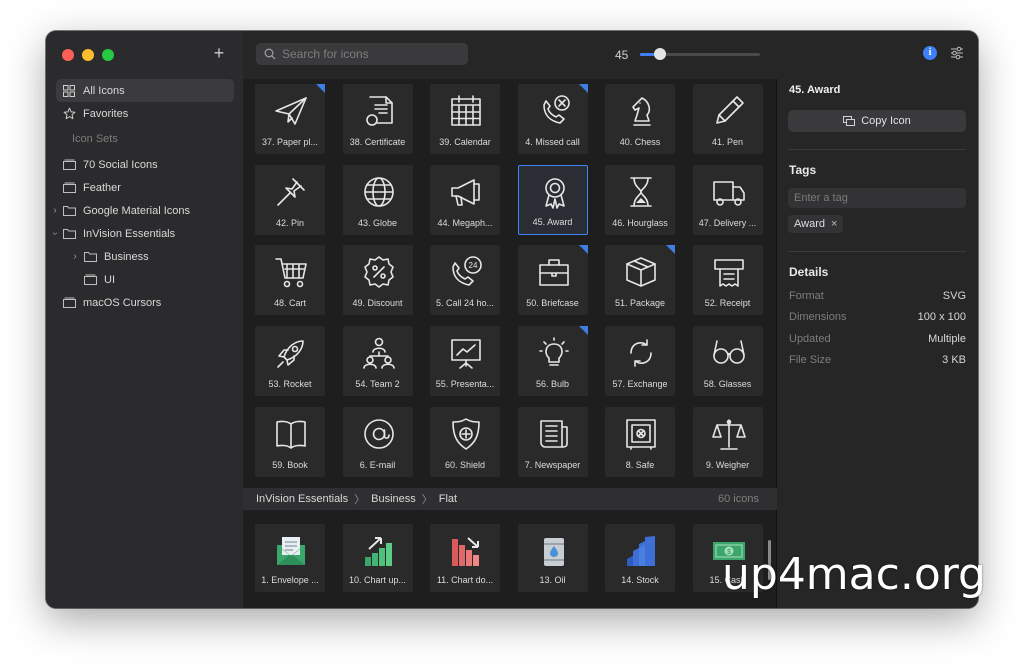 The image size is (1024, 669). I want to click on missed-call-icon, so click(556, 109).